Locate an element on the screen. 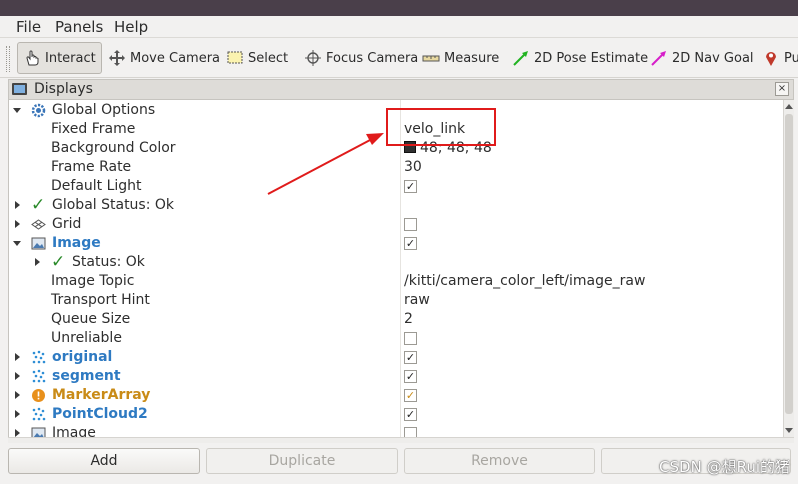 The width and height of the screenshot is (798, 484). image2-checkbox is located at coordinates (410, 432).